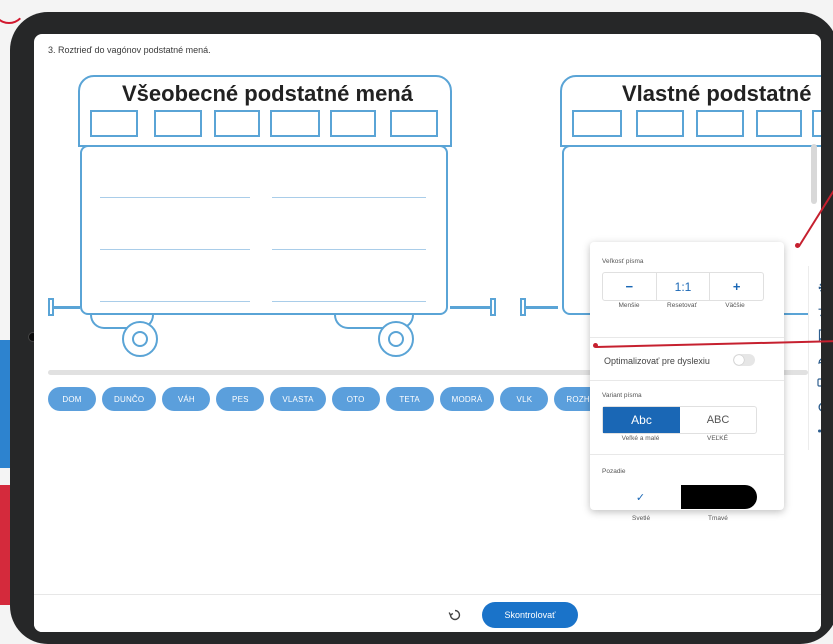 This screenshot has height=644, width=833. Describe the element at coordinates (524, 399) in the screenshot. I see `word-chip: VLK` at that location.